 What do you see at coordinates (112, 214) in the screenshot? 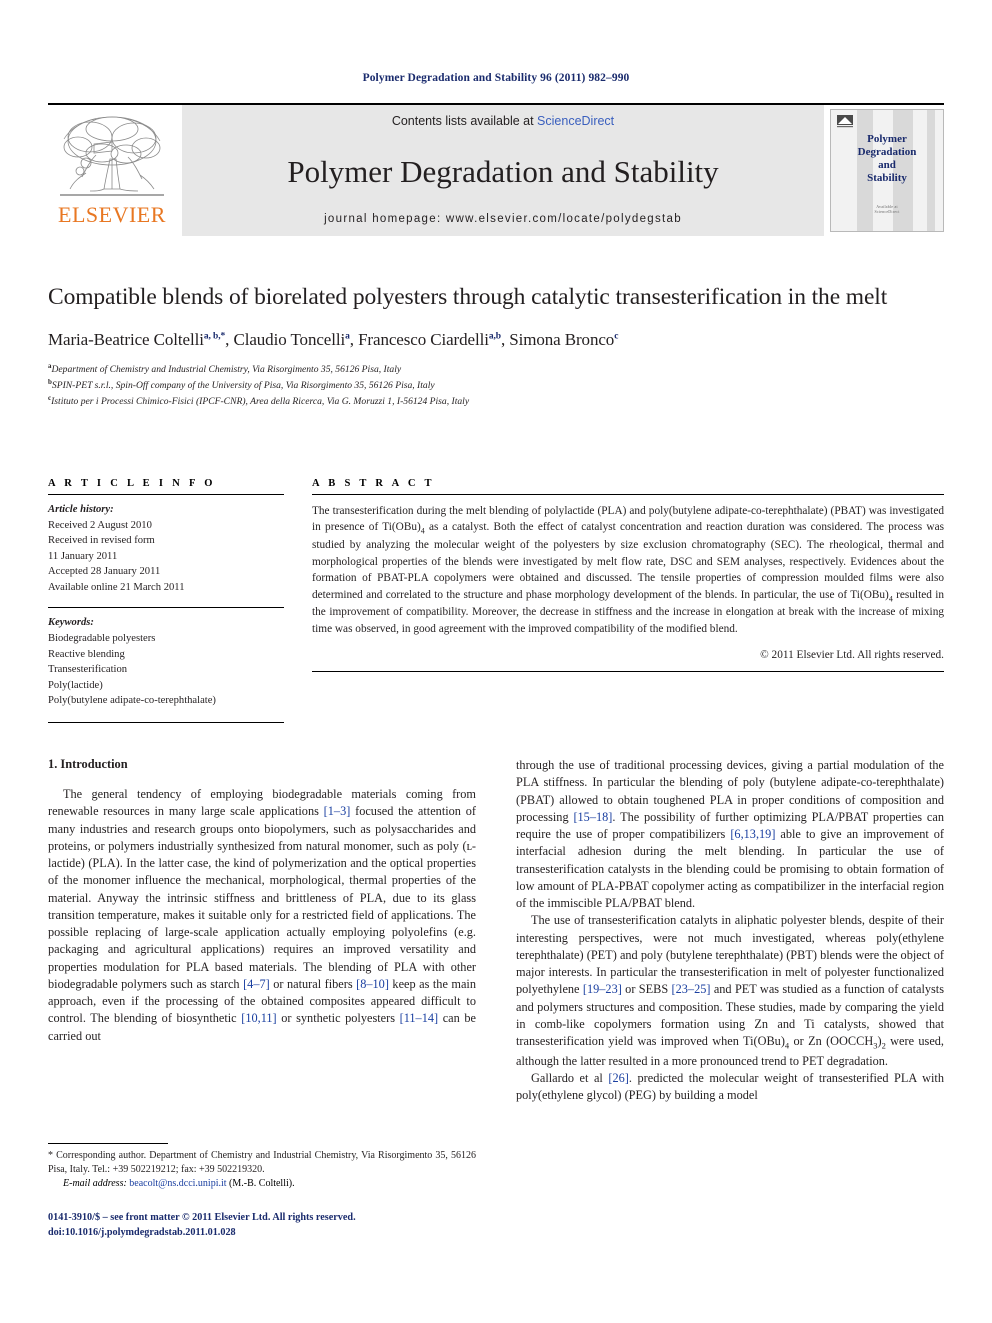
I see `elsevier-wordmark: ELSEVIER` at bounding box center [112, 214].